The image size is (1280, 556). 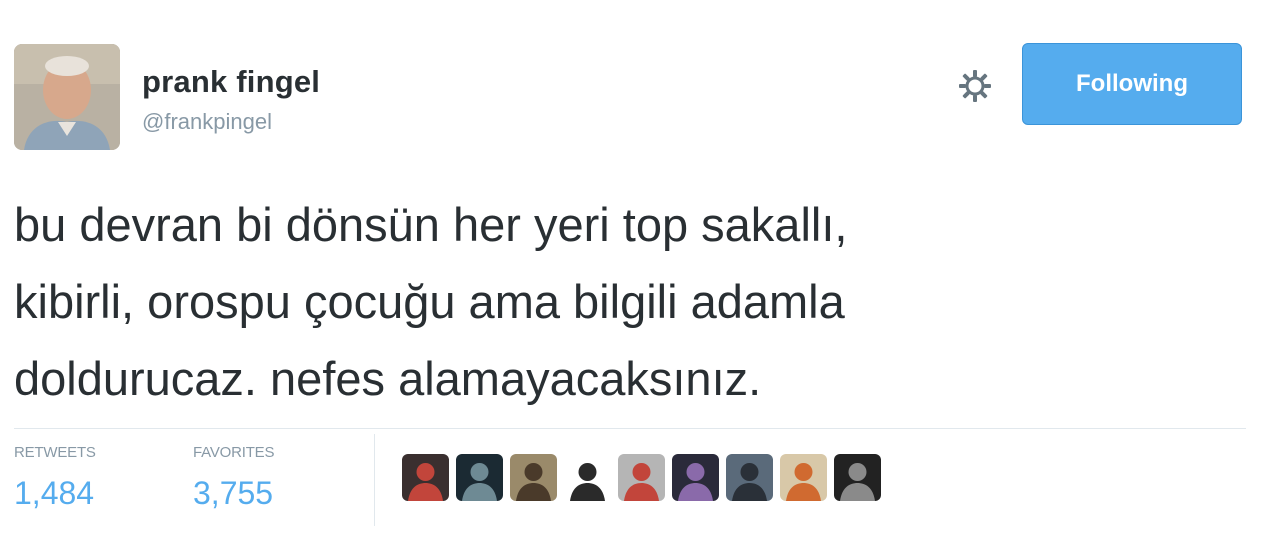 I want to click on favorites-stat: FAVORITES 3,755, so click(x=233, y=478).